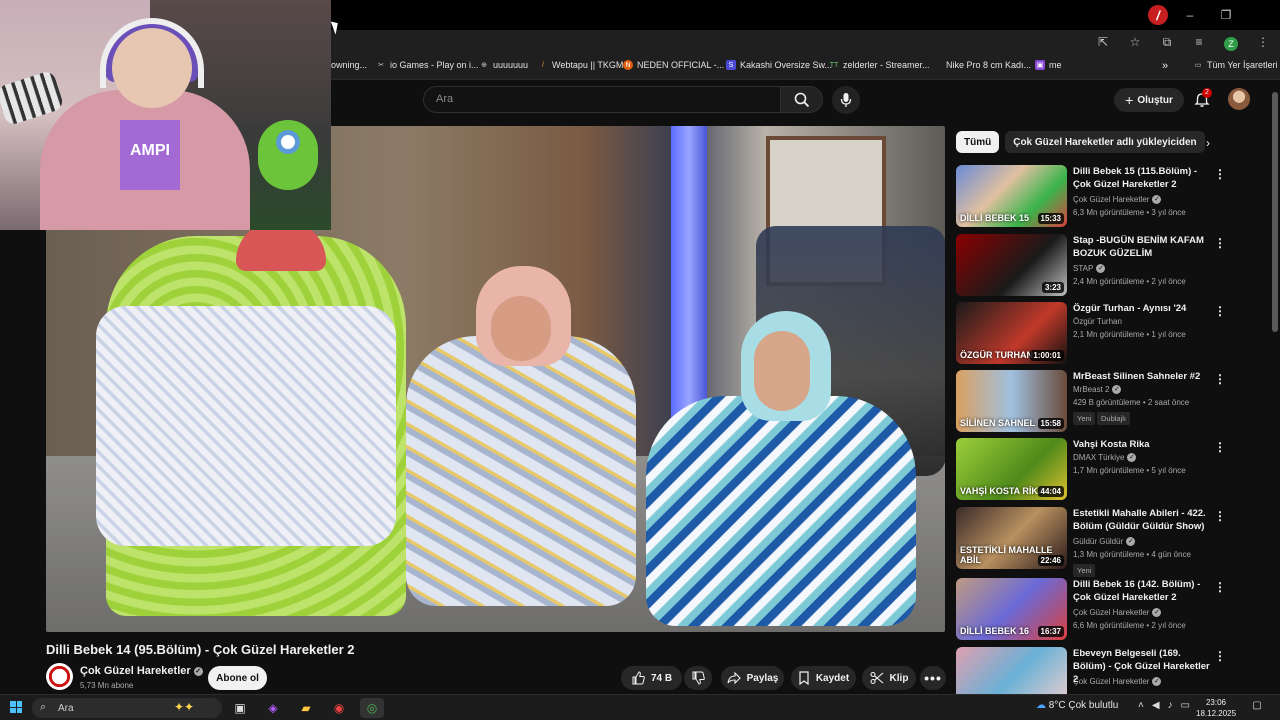 The width and height of the screenshot is (1280, 720). I want to click on media-control-icon: ≡, so click(1199, 42).